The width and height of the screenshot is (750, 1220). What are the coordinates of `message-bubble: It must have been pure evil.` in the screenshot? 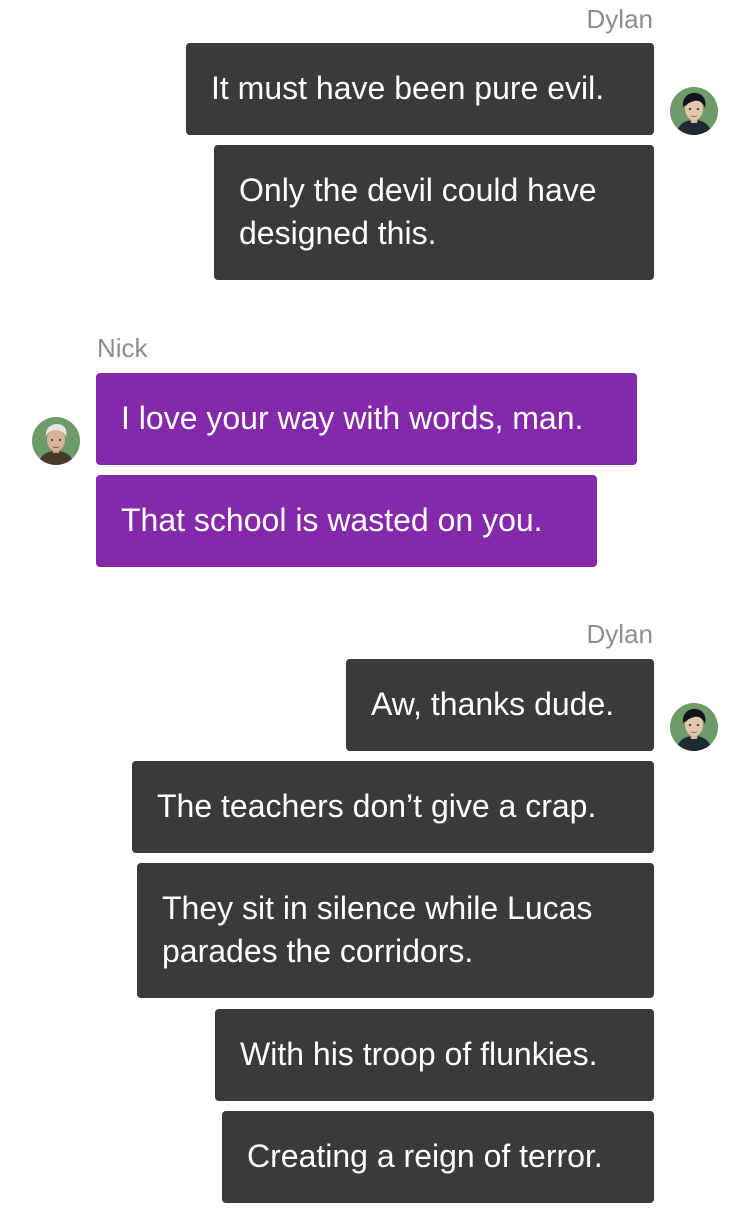 It's located at (420, 89).